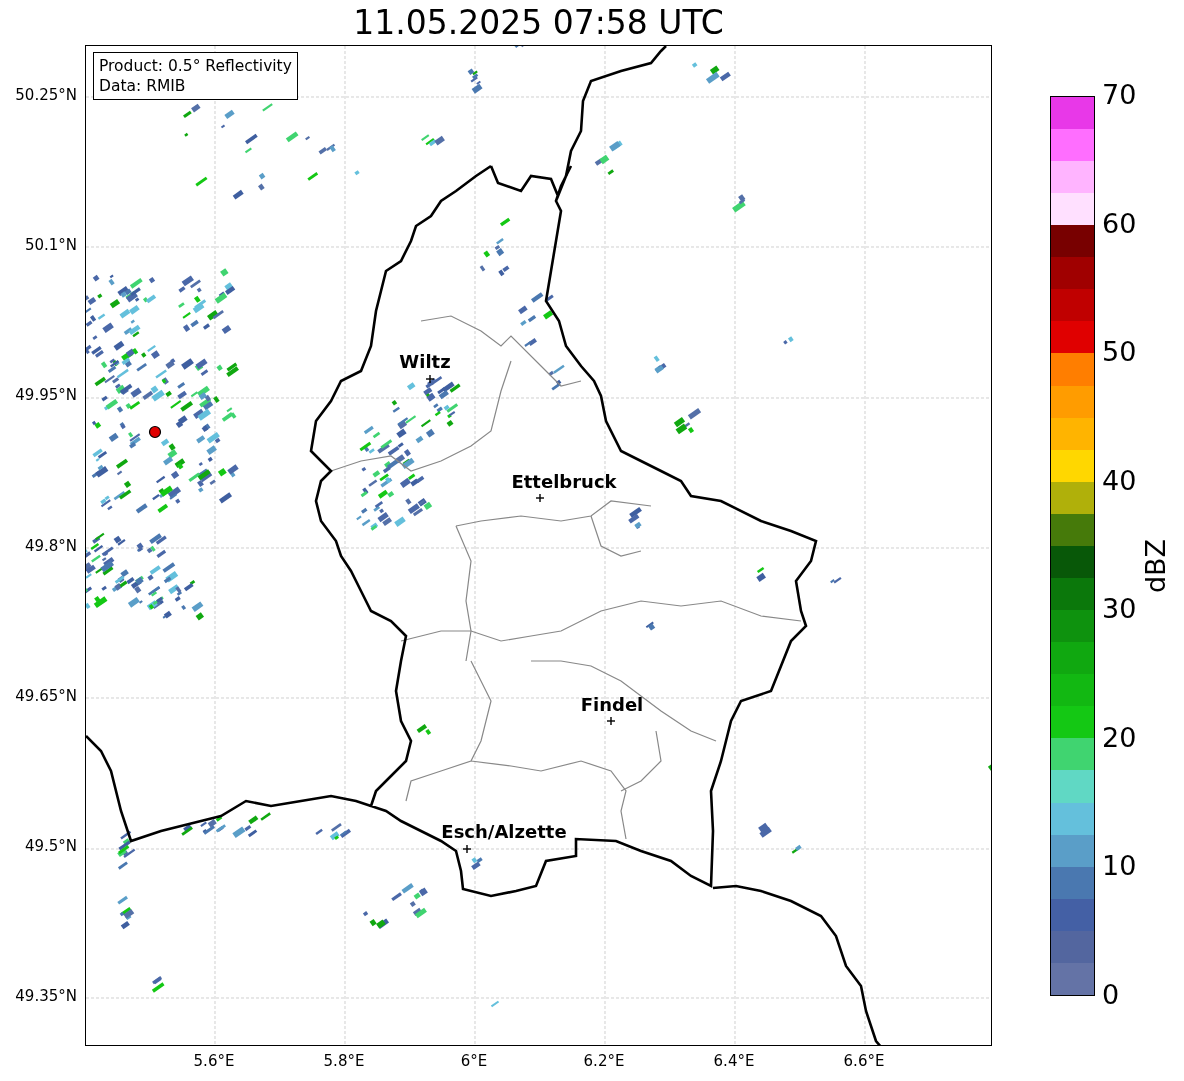 This screenshot has height=1081, width=1184. I want to click on longitude-tick-label: 5.6°E, so click(214, 1061).